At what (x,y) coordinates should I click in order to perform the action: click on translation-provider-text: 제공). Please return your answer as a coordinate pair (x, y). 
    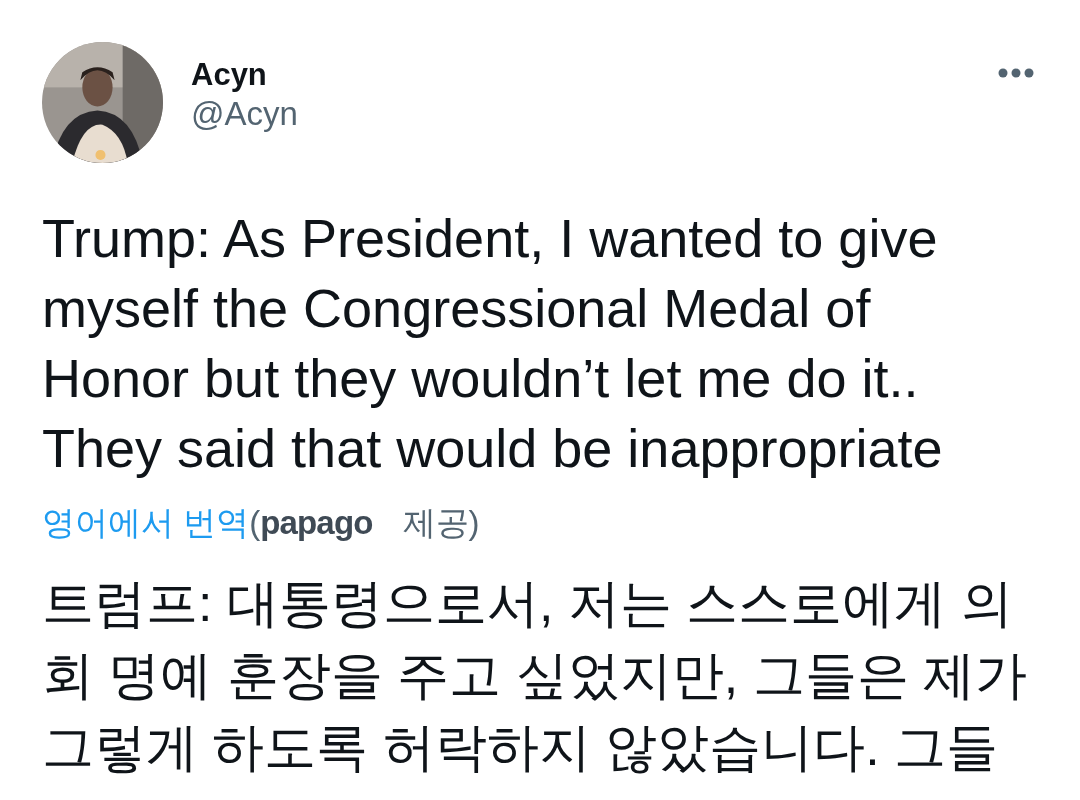
    Looking at the image, I should click on (441, 523).